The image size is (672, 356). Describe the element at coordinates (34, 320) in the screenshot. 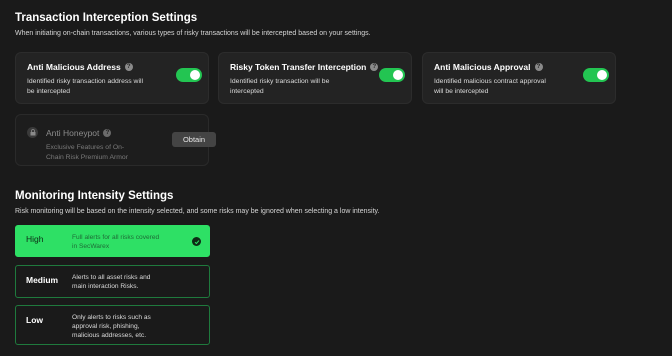

I see `level-name: Low` at that location.